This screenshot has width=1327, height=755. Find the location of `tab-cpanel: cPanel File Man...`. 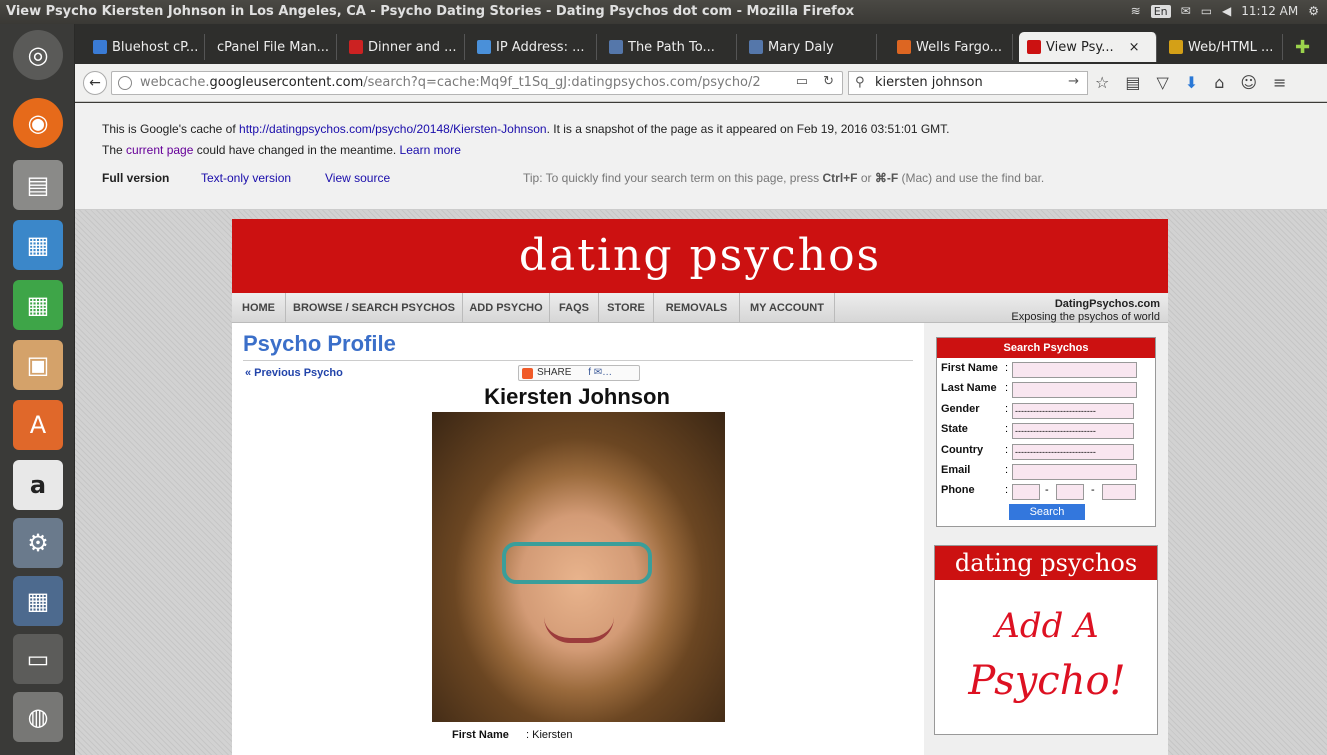

tab-cpanel: cPanel File Man... is located at coordinates (273, 47).